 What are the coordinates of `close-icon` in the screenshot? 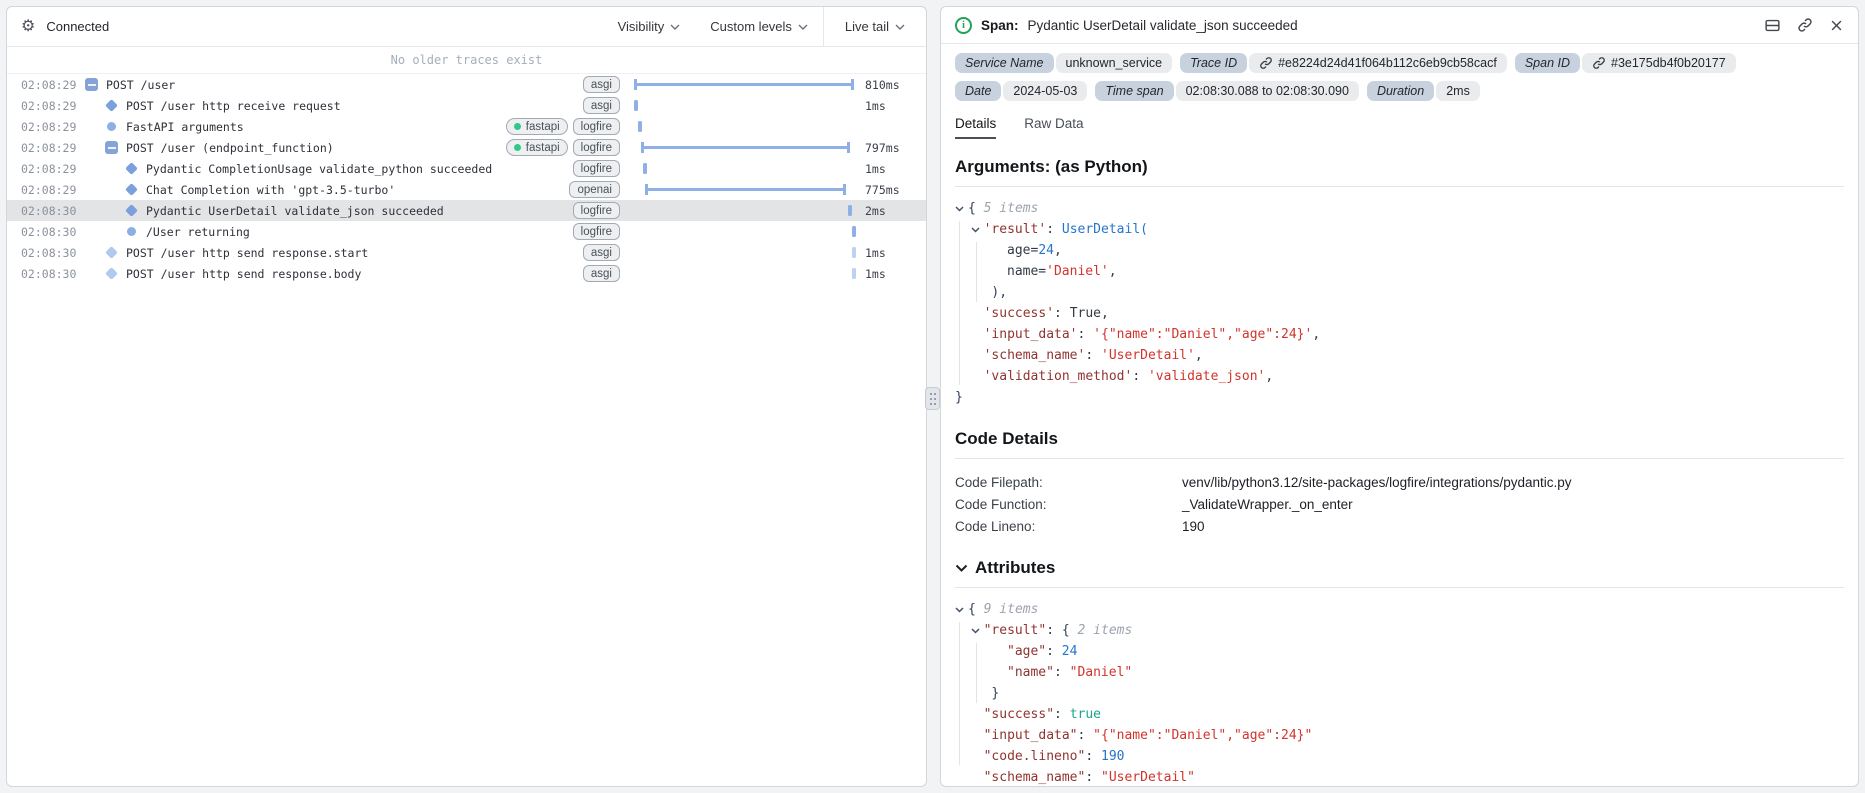 It's located at (1836, 25).